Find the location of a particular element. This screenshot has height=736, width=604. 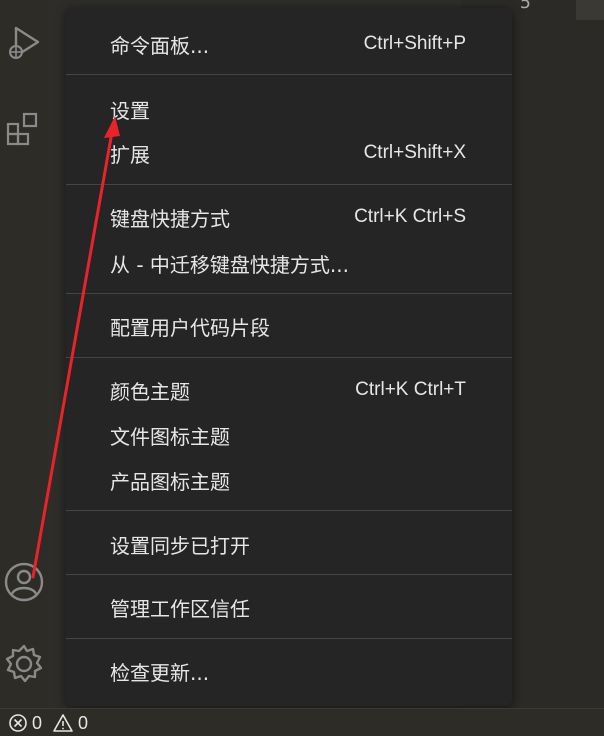

menu-item-label: 颜色主题 is located at coordinates (150, 391).